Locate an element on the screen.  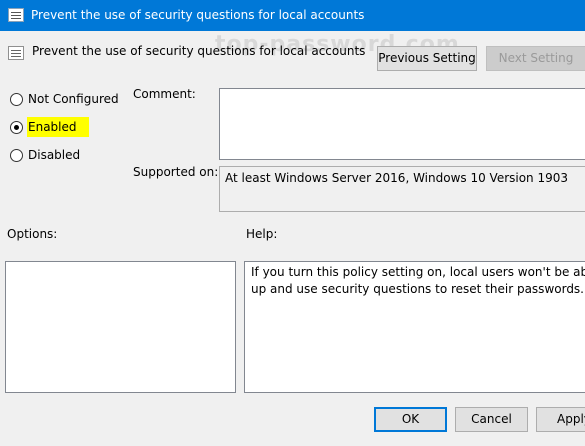
options-pane is located at coordinates (120, 327).